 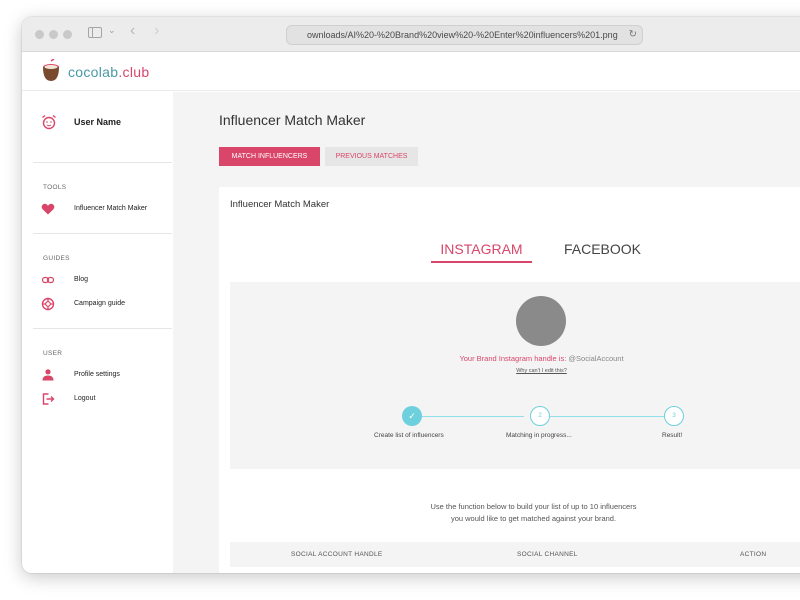 What do you see at coordinates (269, 156) in the screenshot?
I see `match-influencers-button: MATCH INFLUENCERS` at bounding box center [269, 156].